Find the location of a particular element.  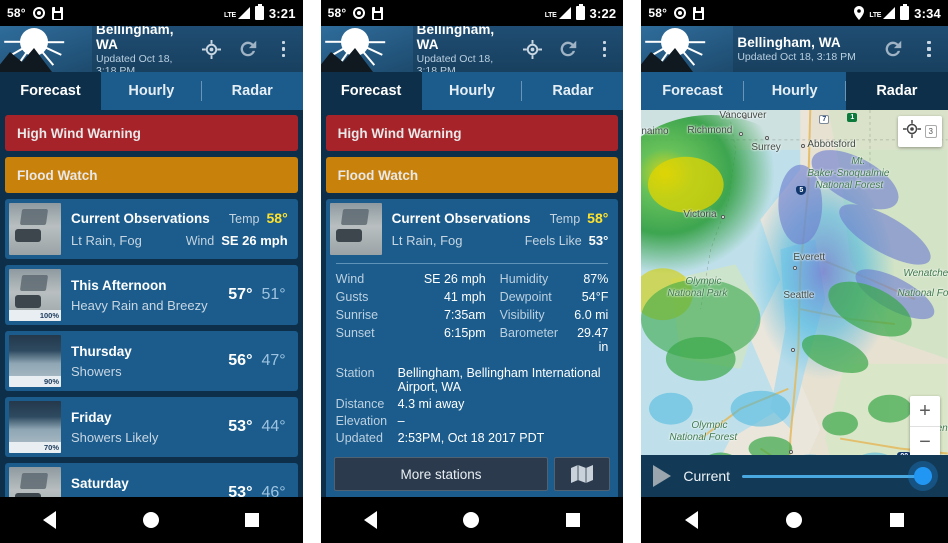

alert-label: Flood Watch is located at coordinates (378, 175).